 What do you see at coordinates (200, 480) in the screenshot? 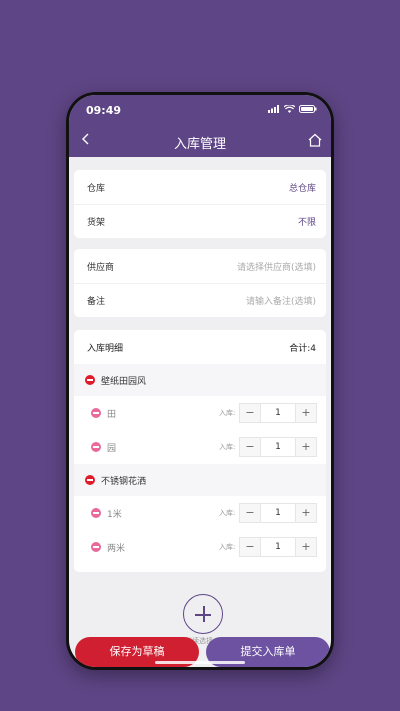
I see `group-header: 不锈钢花洒` at bounding box center [200, 480].